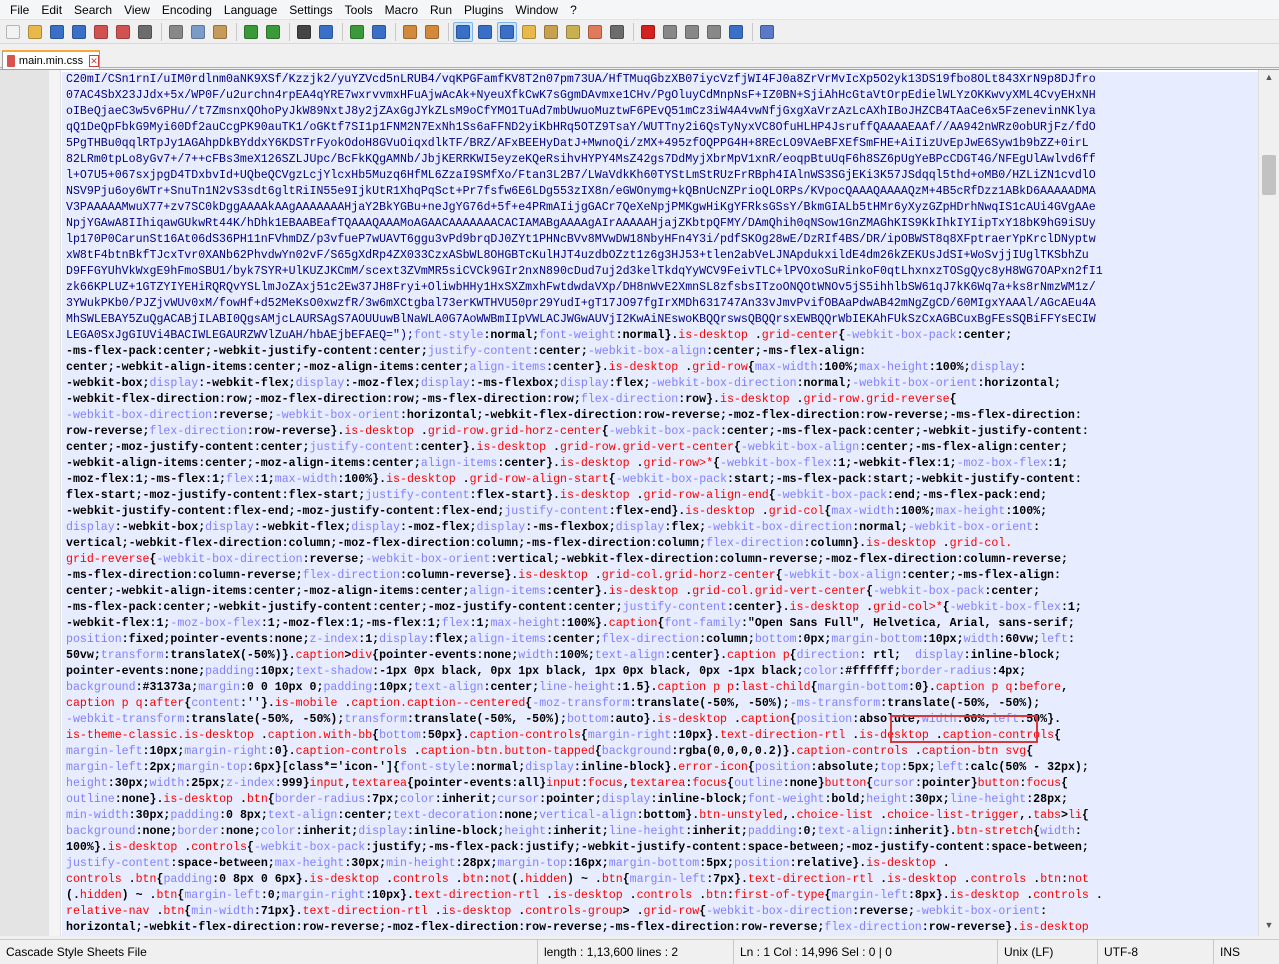  I want to click on stop-macro-icon, so click(670, 32).